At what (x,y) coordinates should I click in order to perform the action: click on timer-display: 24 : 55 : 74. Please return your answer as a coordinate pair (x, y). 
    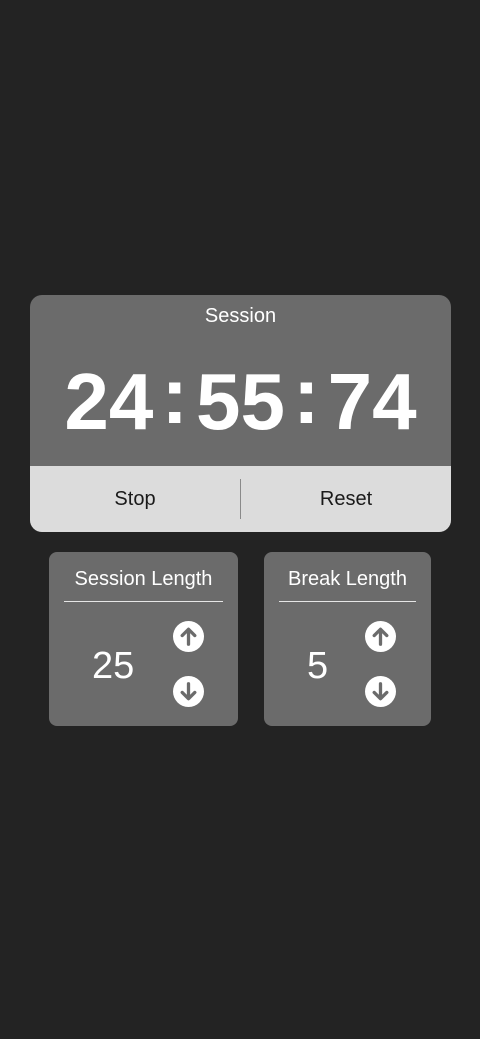
    Looking at the image, I should click on (240, 399).